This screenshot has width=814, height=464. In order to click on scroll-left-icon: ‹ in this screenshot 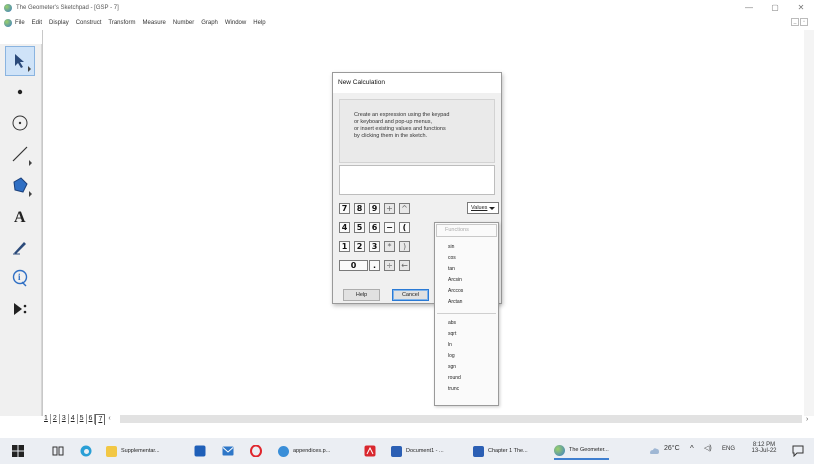, I will do `click(112, 419)`.